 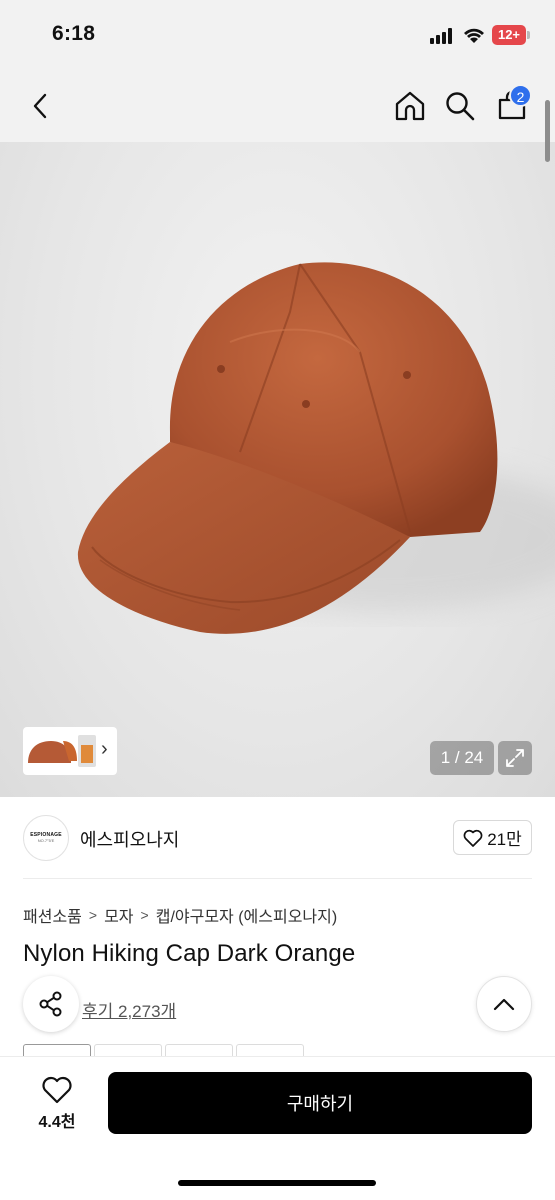 I want to click on image-counter: 1 / 24, so click(x=462, y=758).